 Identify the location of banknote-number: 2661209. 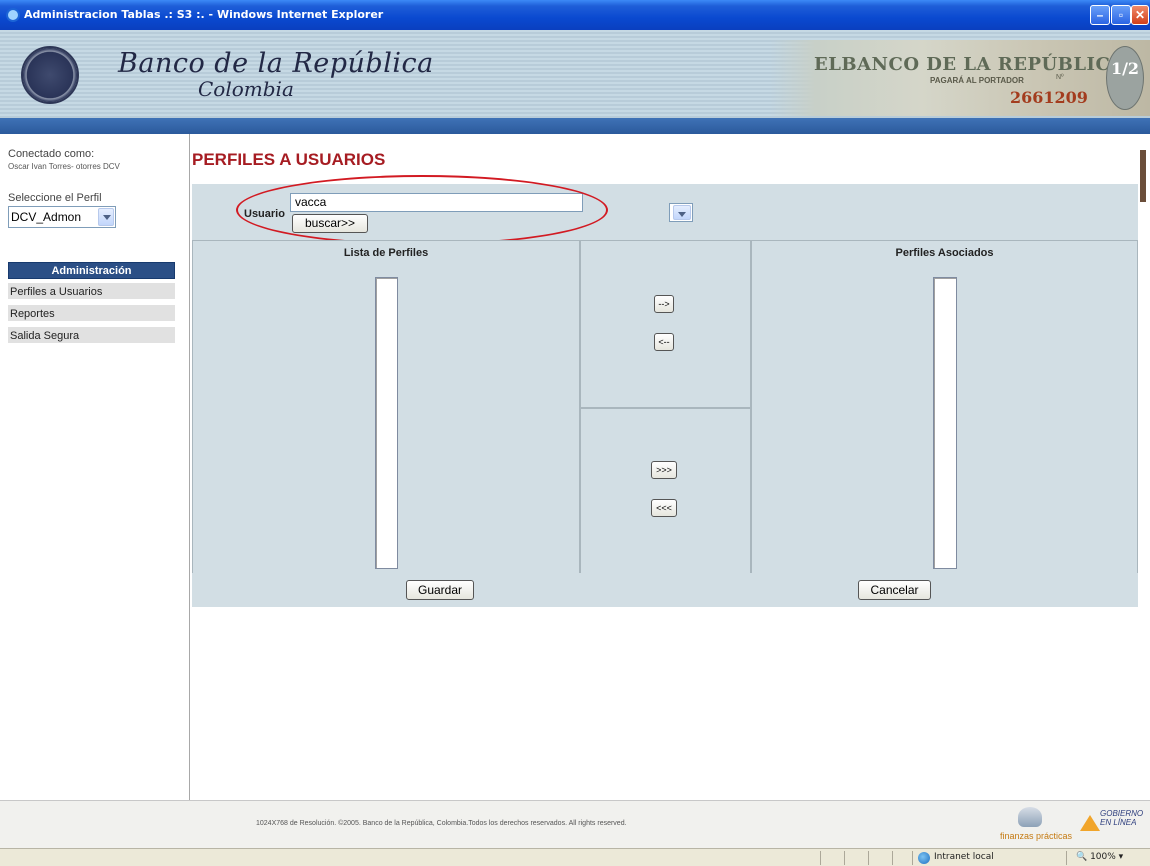
(1049, 97).